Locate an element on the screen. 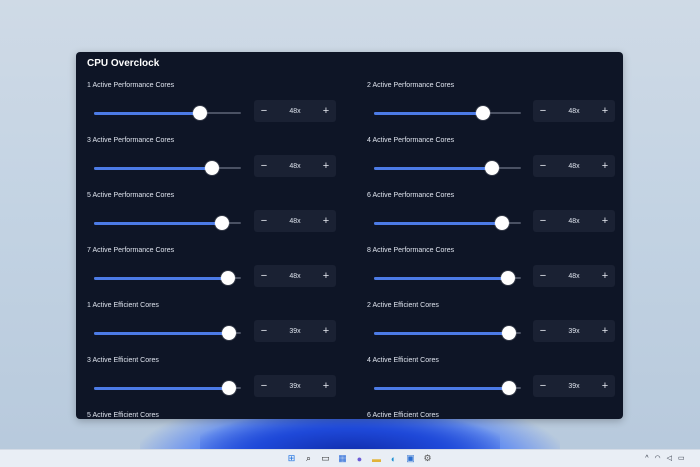 The height and width of the screenshot is (467, 700). taskbar: ⊞ ⌕ ▭ ▦ ● ▬ ◐ ▣ ⚙ ^ ◠ ◁ ▭ is located at coordinates (350, 458).